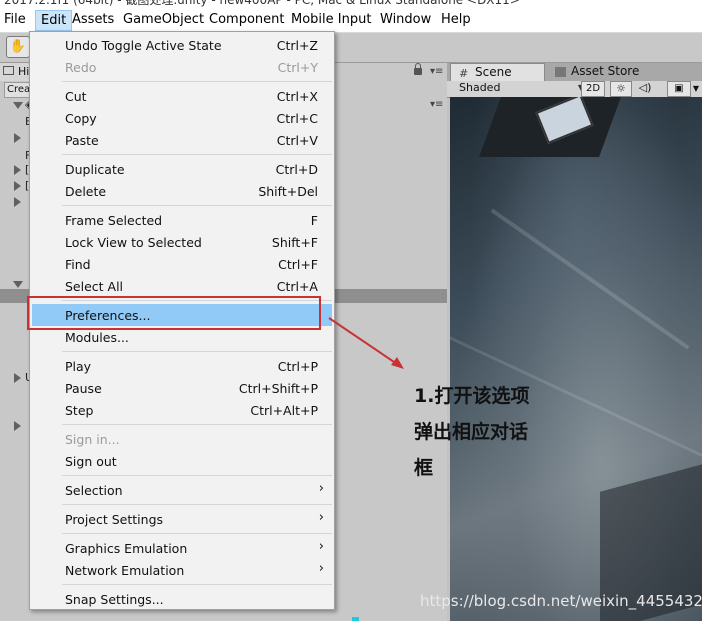 The width and height of the screenshot is (702, 621). Describe the element at coordinates (561, 601) in the screenshot. I see `watermark: https://blog.csdn.net/weixin_44554329` at that location.